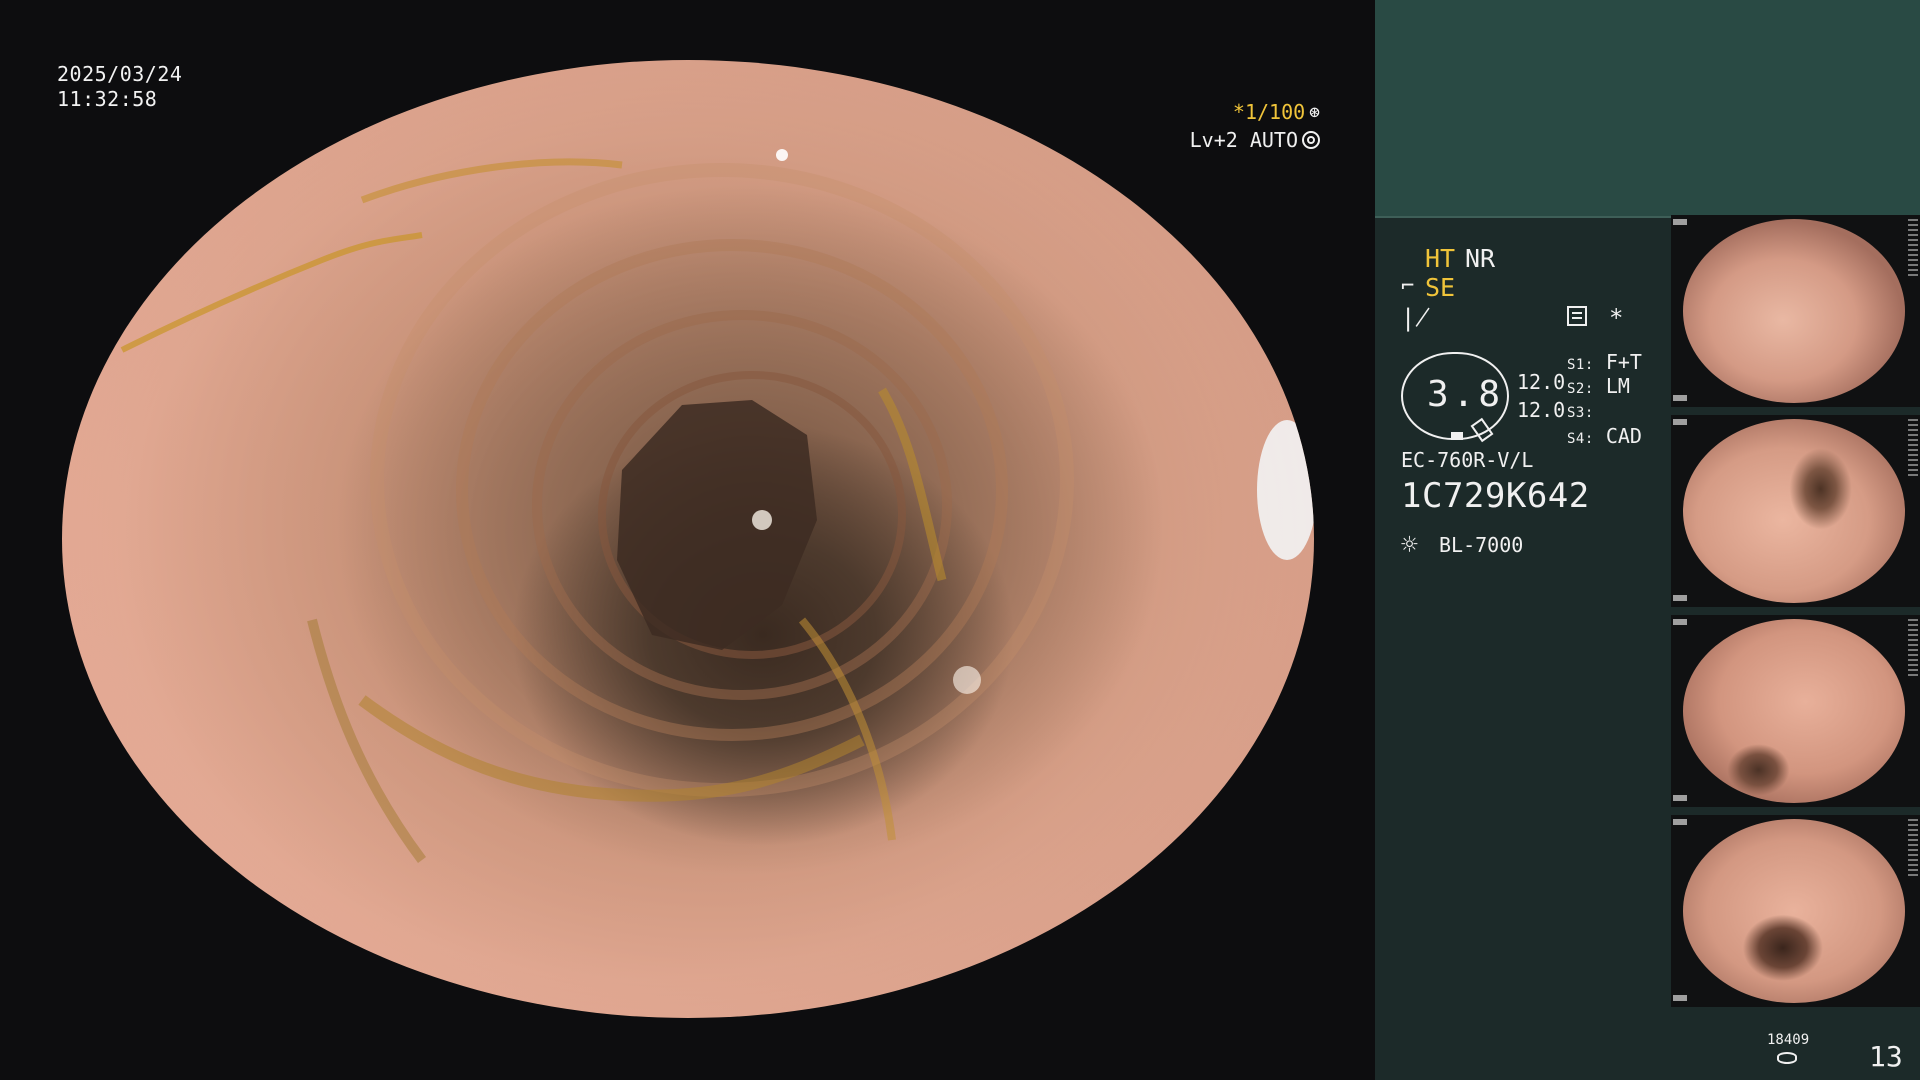 The width and height of the screenshot is (1920, 1080). Describe the element at coordinates (1576, 365) in the screenshot. I see `switch-key: S1` at that location.